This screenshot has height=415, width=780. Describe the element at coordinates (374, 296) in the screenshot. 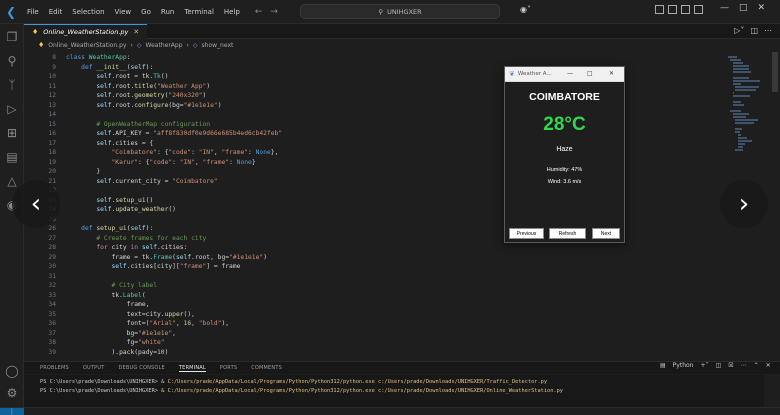

I see `code-line: 33 tk.Label(` at that location.